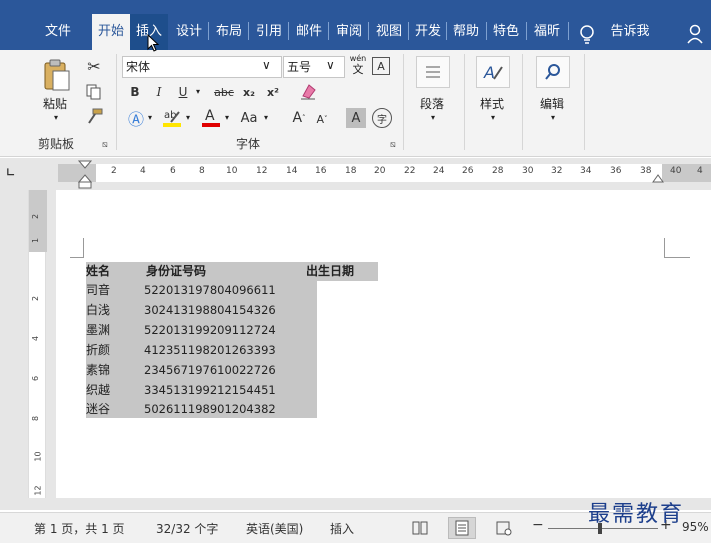 Image resolution: width=711 pixels, height=543 pixels. I want to click on superscript-button: x², so click(273, 92).